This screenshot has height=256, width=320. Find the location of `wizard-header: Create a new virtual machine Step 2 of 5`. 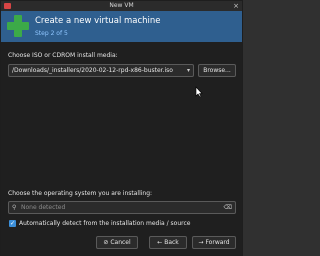

wizard-header: Create a new virtual machine Step 2 of 5 is located at coordinates (121, 26).